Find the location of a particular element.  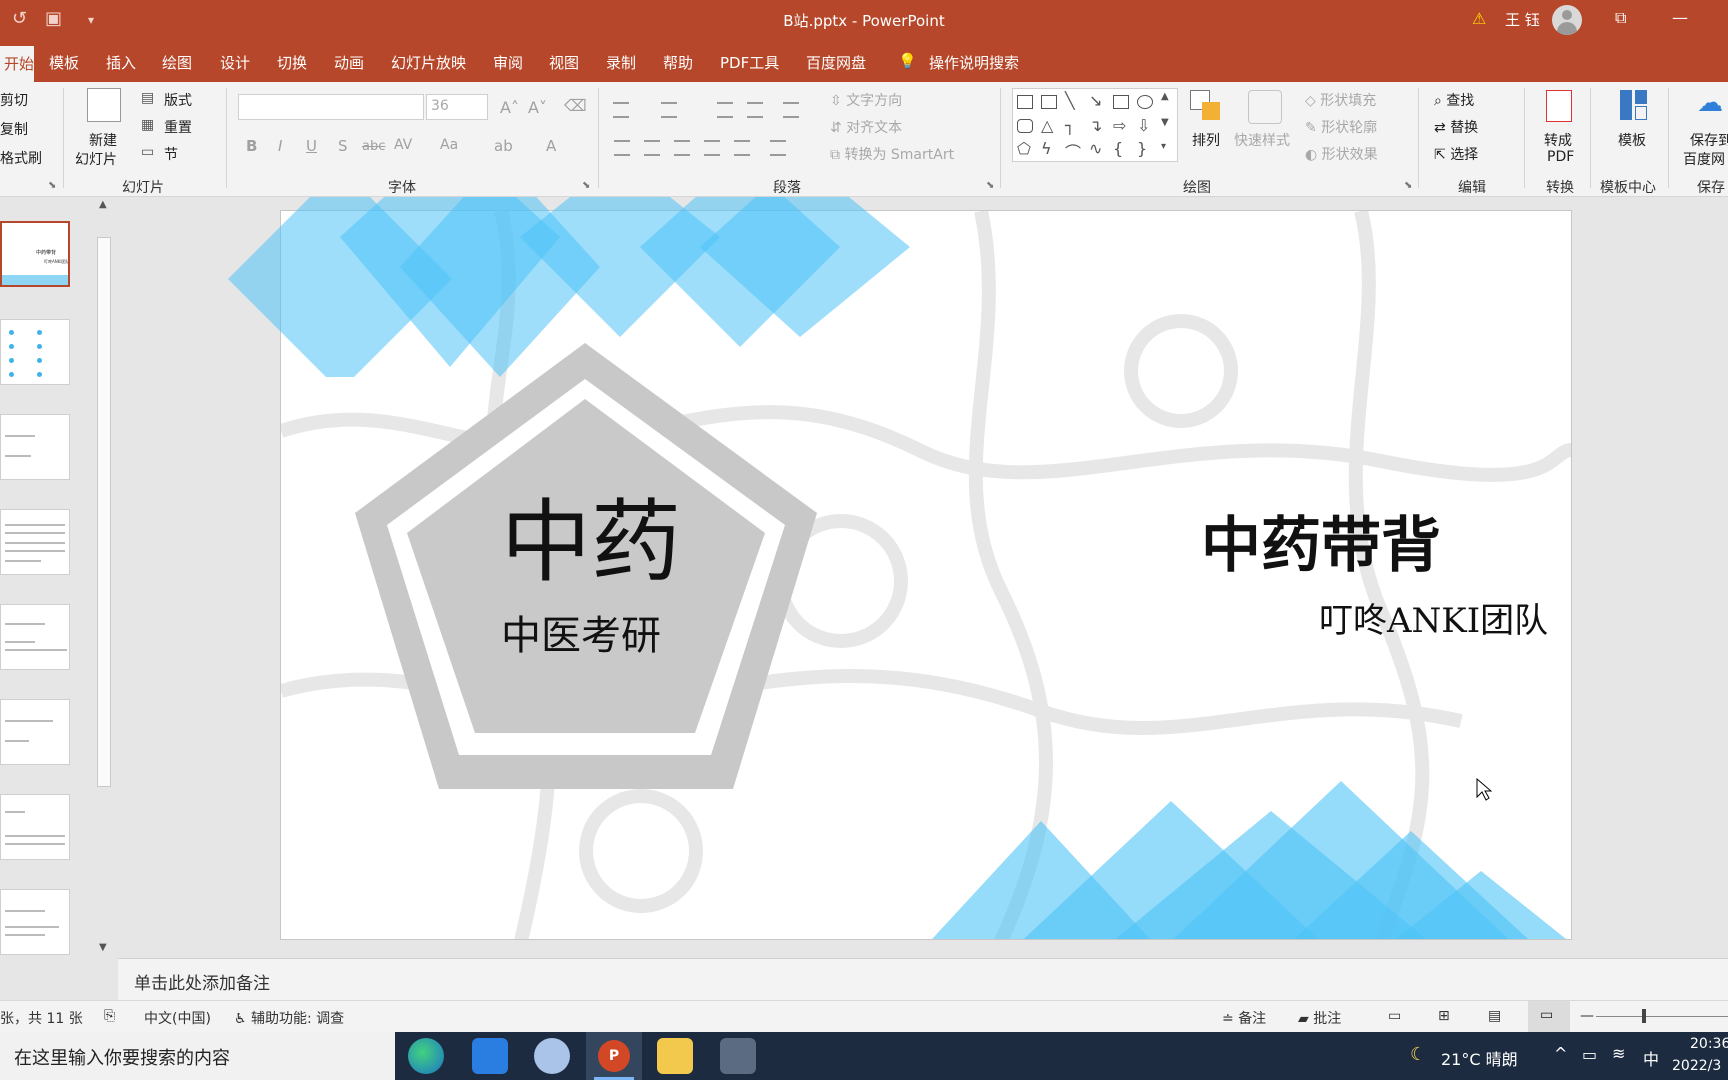

shape-effects-button: ◐ 形状效果 is located at coordinates (1341, 154).